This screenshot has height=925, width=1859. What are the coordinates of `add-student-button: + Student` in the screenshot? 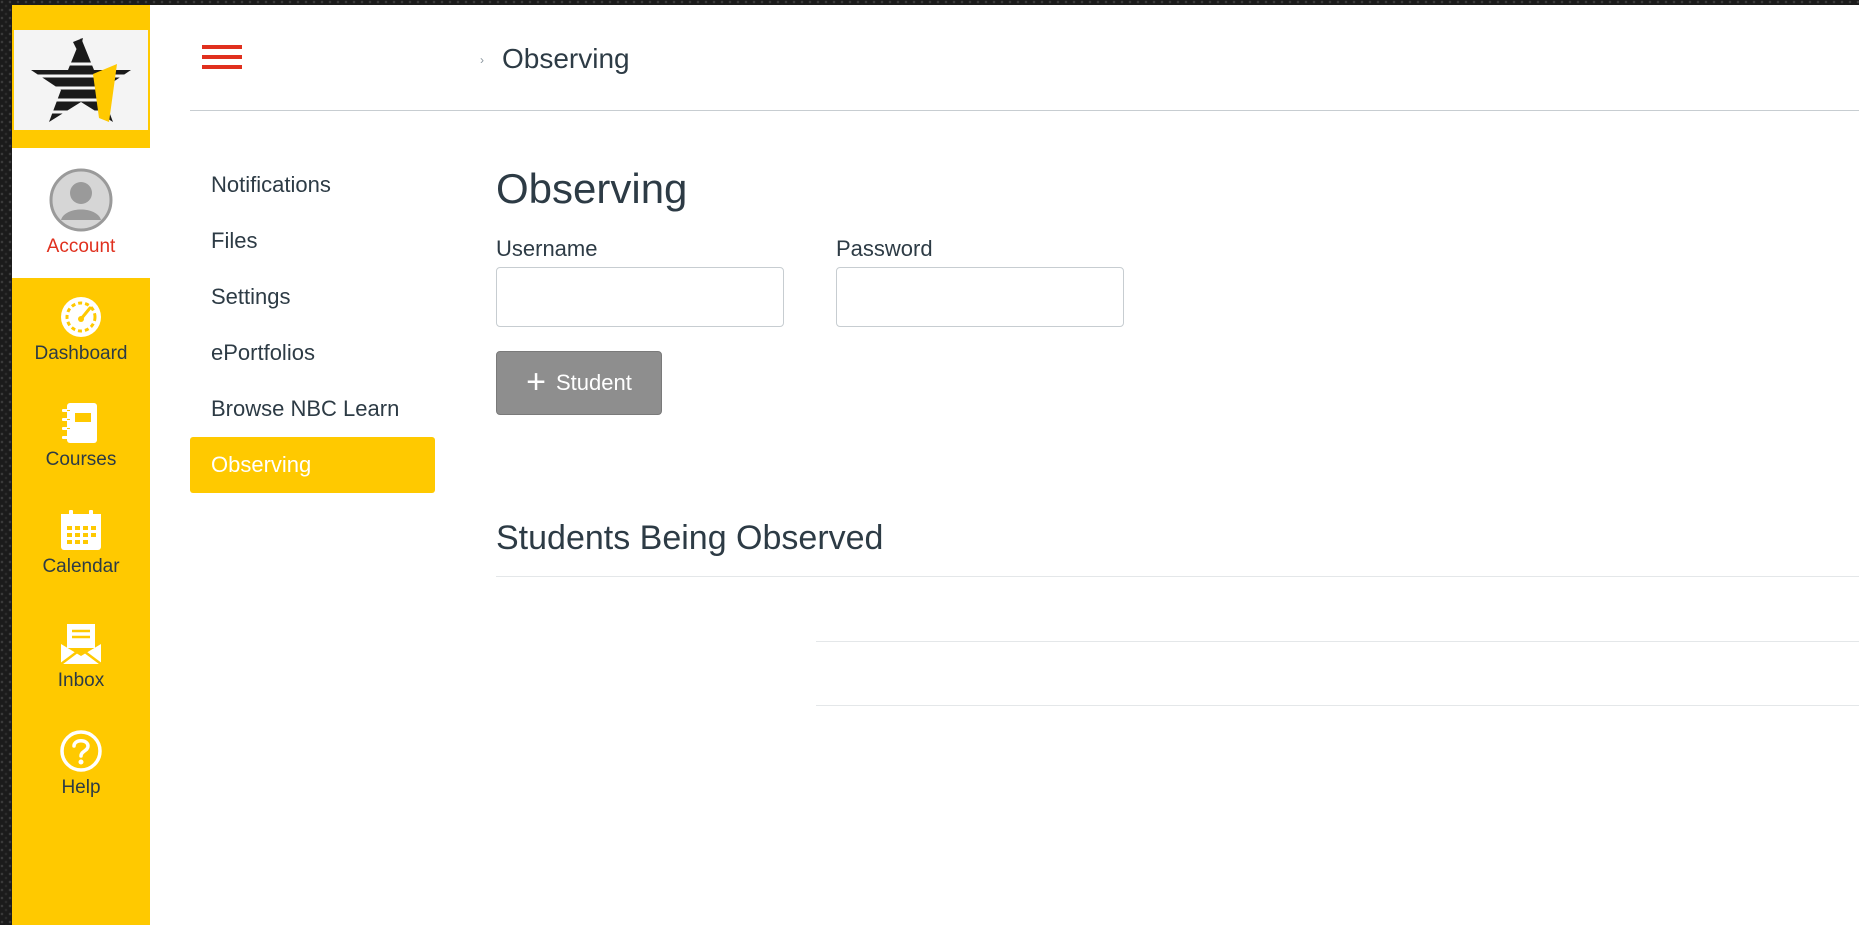 It's located at (579, 383).